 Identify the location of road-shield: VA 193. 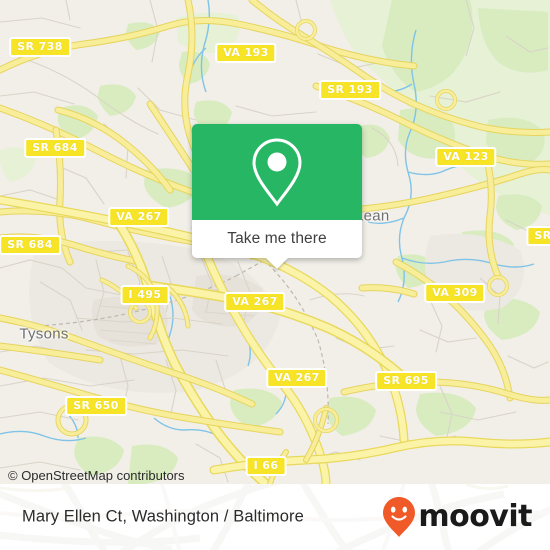
(246, 53).